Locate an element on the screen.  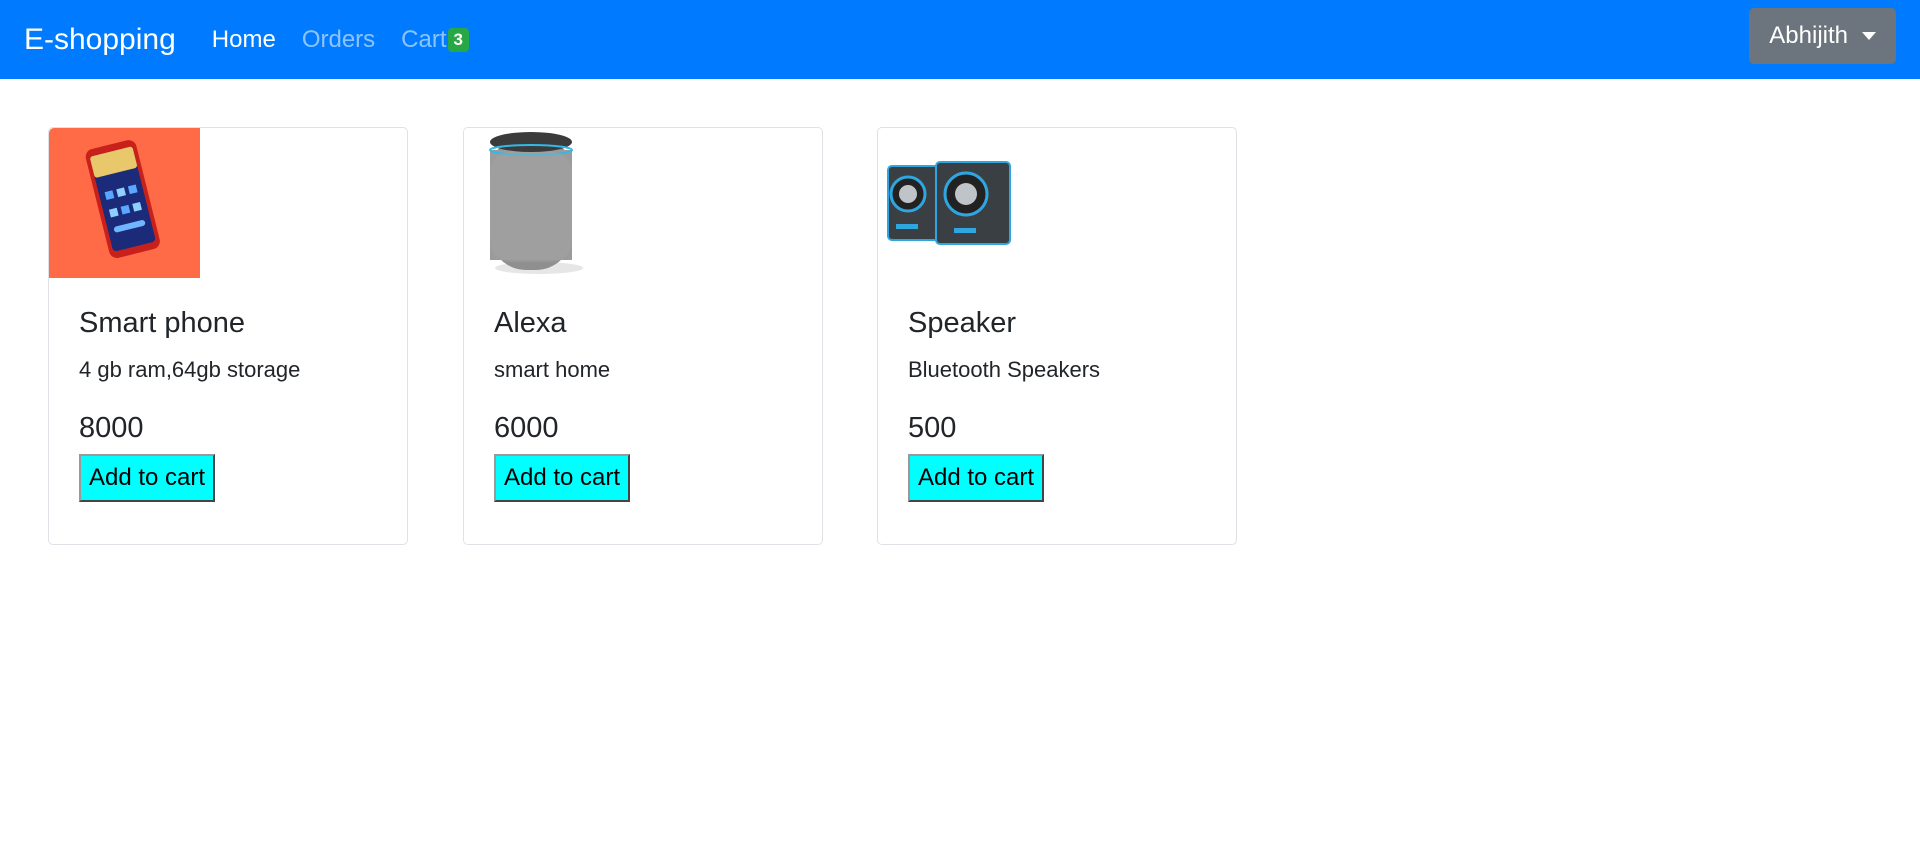
user-menu-button: Abhijith is located at coordinates (1822, 36).